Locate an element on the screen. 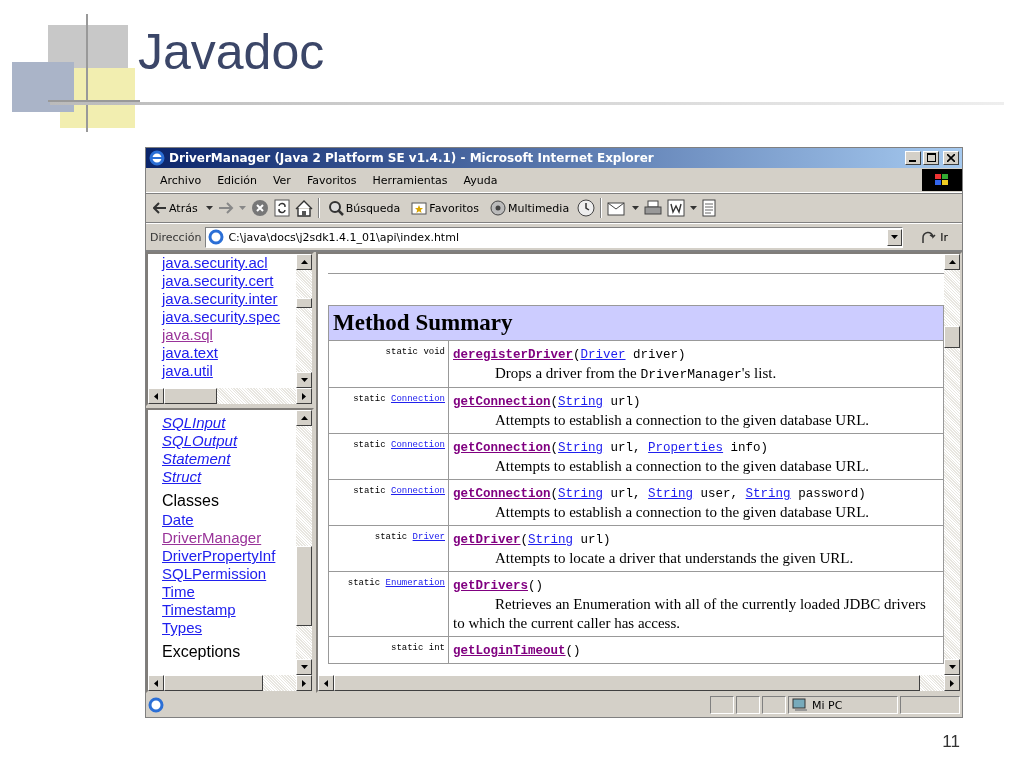  class-link: Time is located at coordinates (178, 592).